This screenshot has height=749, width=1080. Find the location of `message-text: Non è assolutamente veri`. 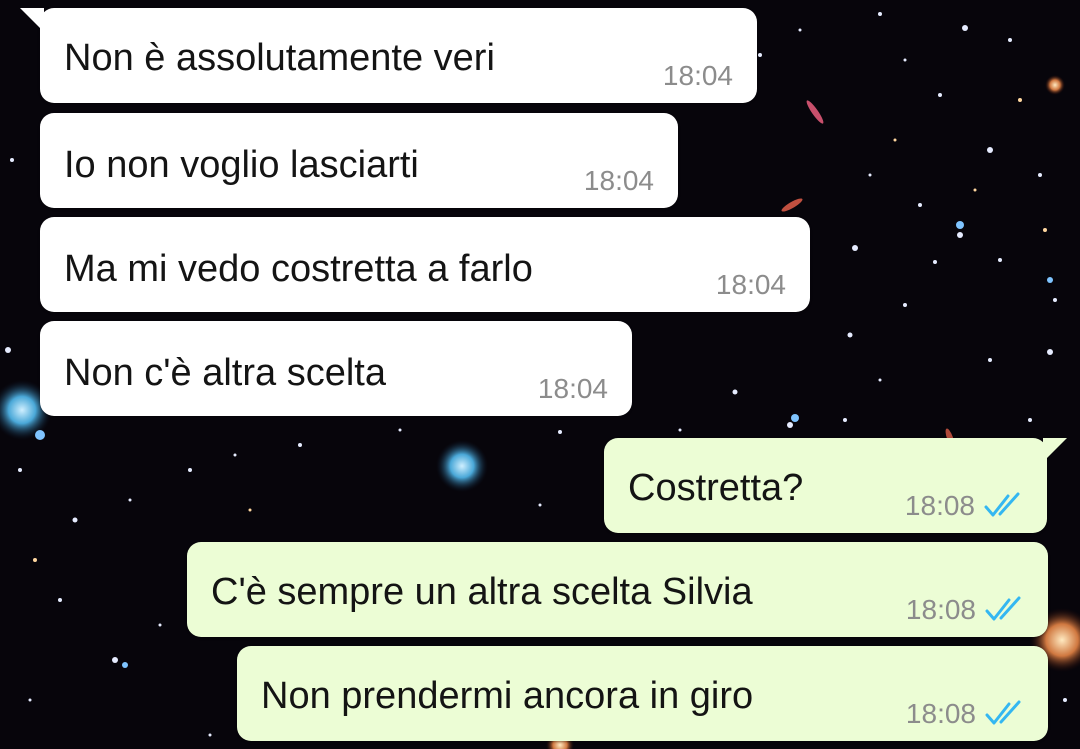

message-text: Non è assolutamente veri is located at coordinates (279, 58).